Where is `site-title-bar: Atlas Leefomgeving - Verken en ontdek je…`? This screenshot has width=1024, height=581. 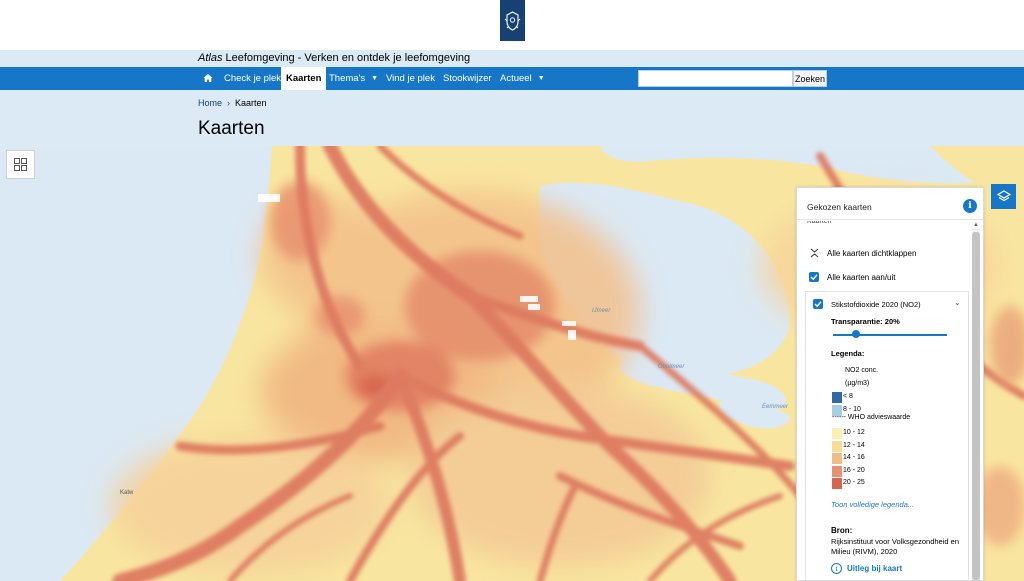
site-title-bar: Atlas Leefomgeving - Verken en ontdek je… is located at coordinates (512, 58).